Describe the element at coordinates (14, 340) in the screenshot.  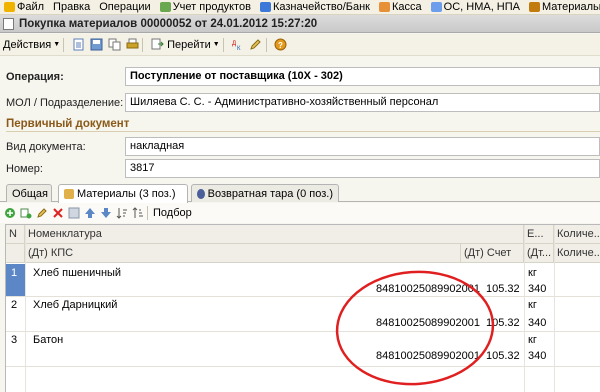
I see `row-number: 3` at that location.